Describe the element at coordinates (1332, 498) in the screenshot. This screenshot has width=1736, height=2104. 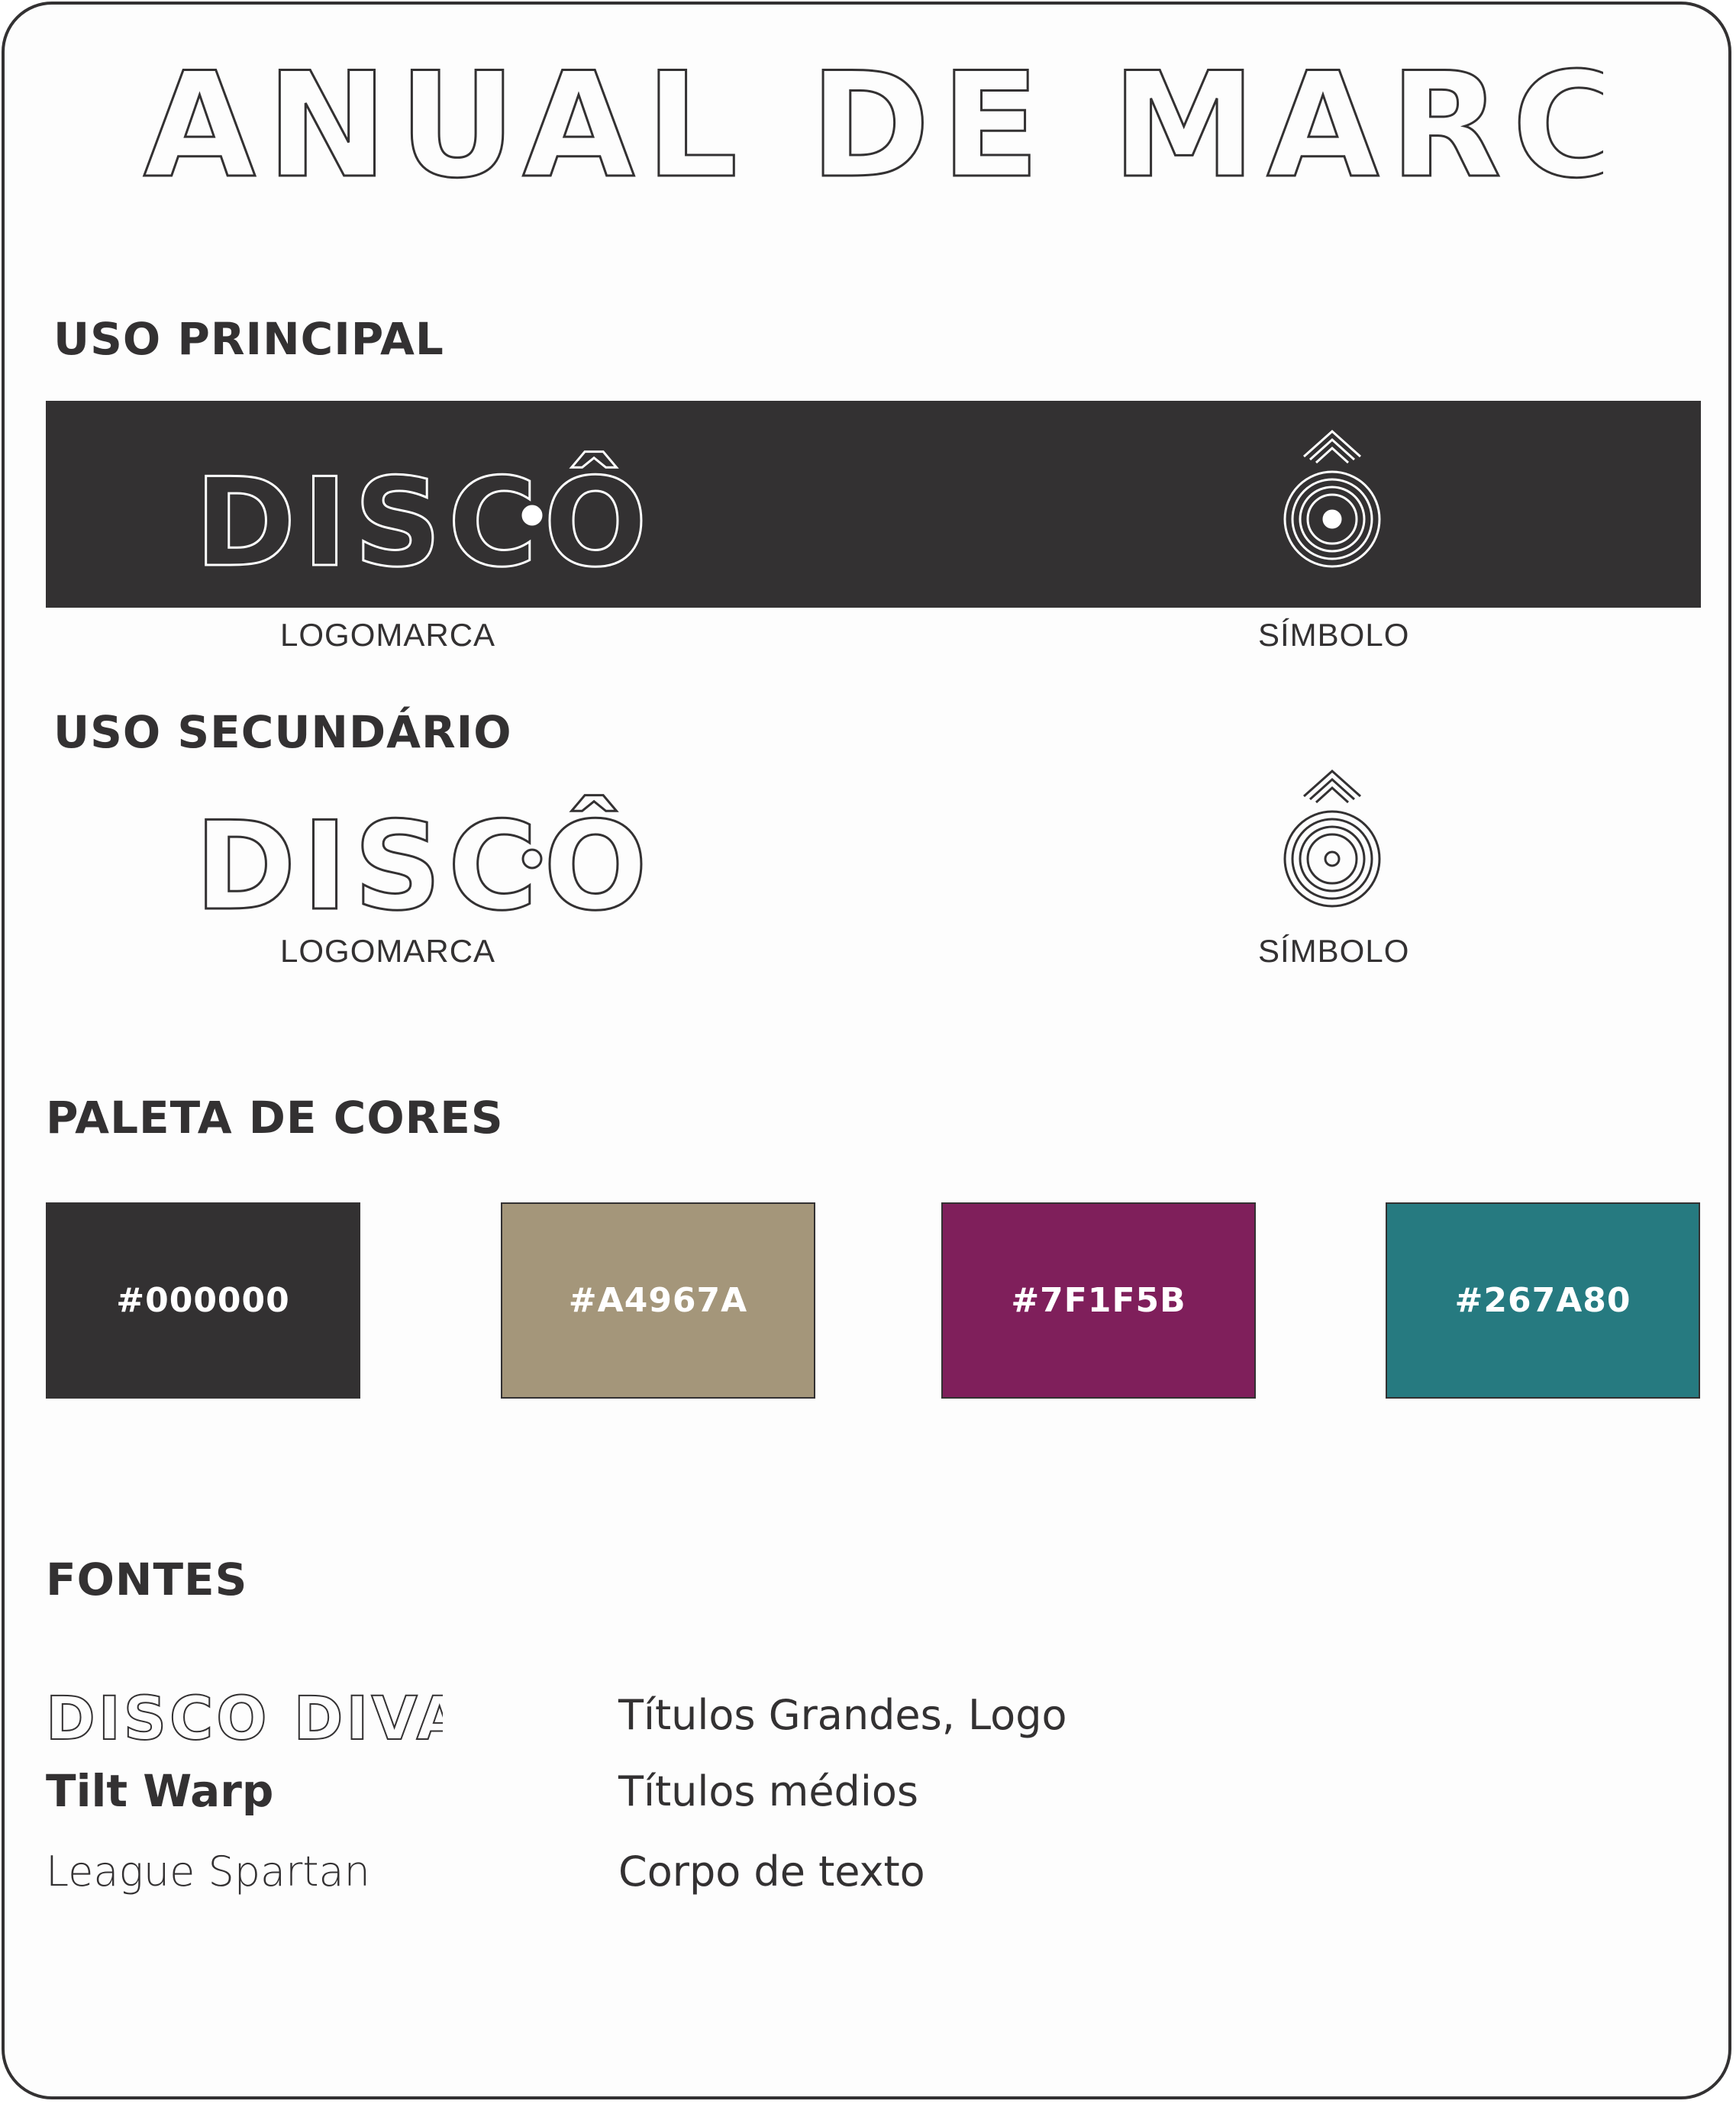
I see `primary-symbol-icon` at that location.